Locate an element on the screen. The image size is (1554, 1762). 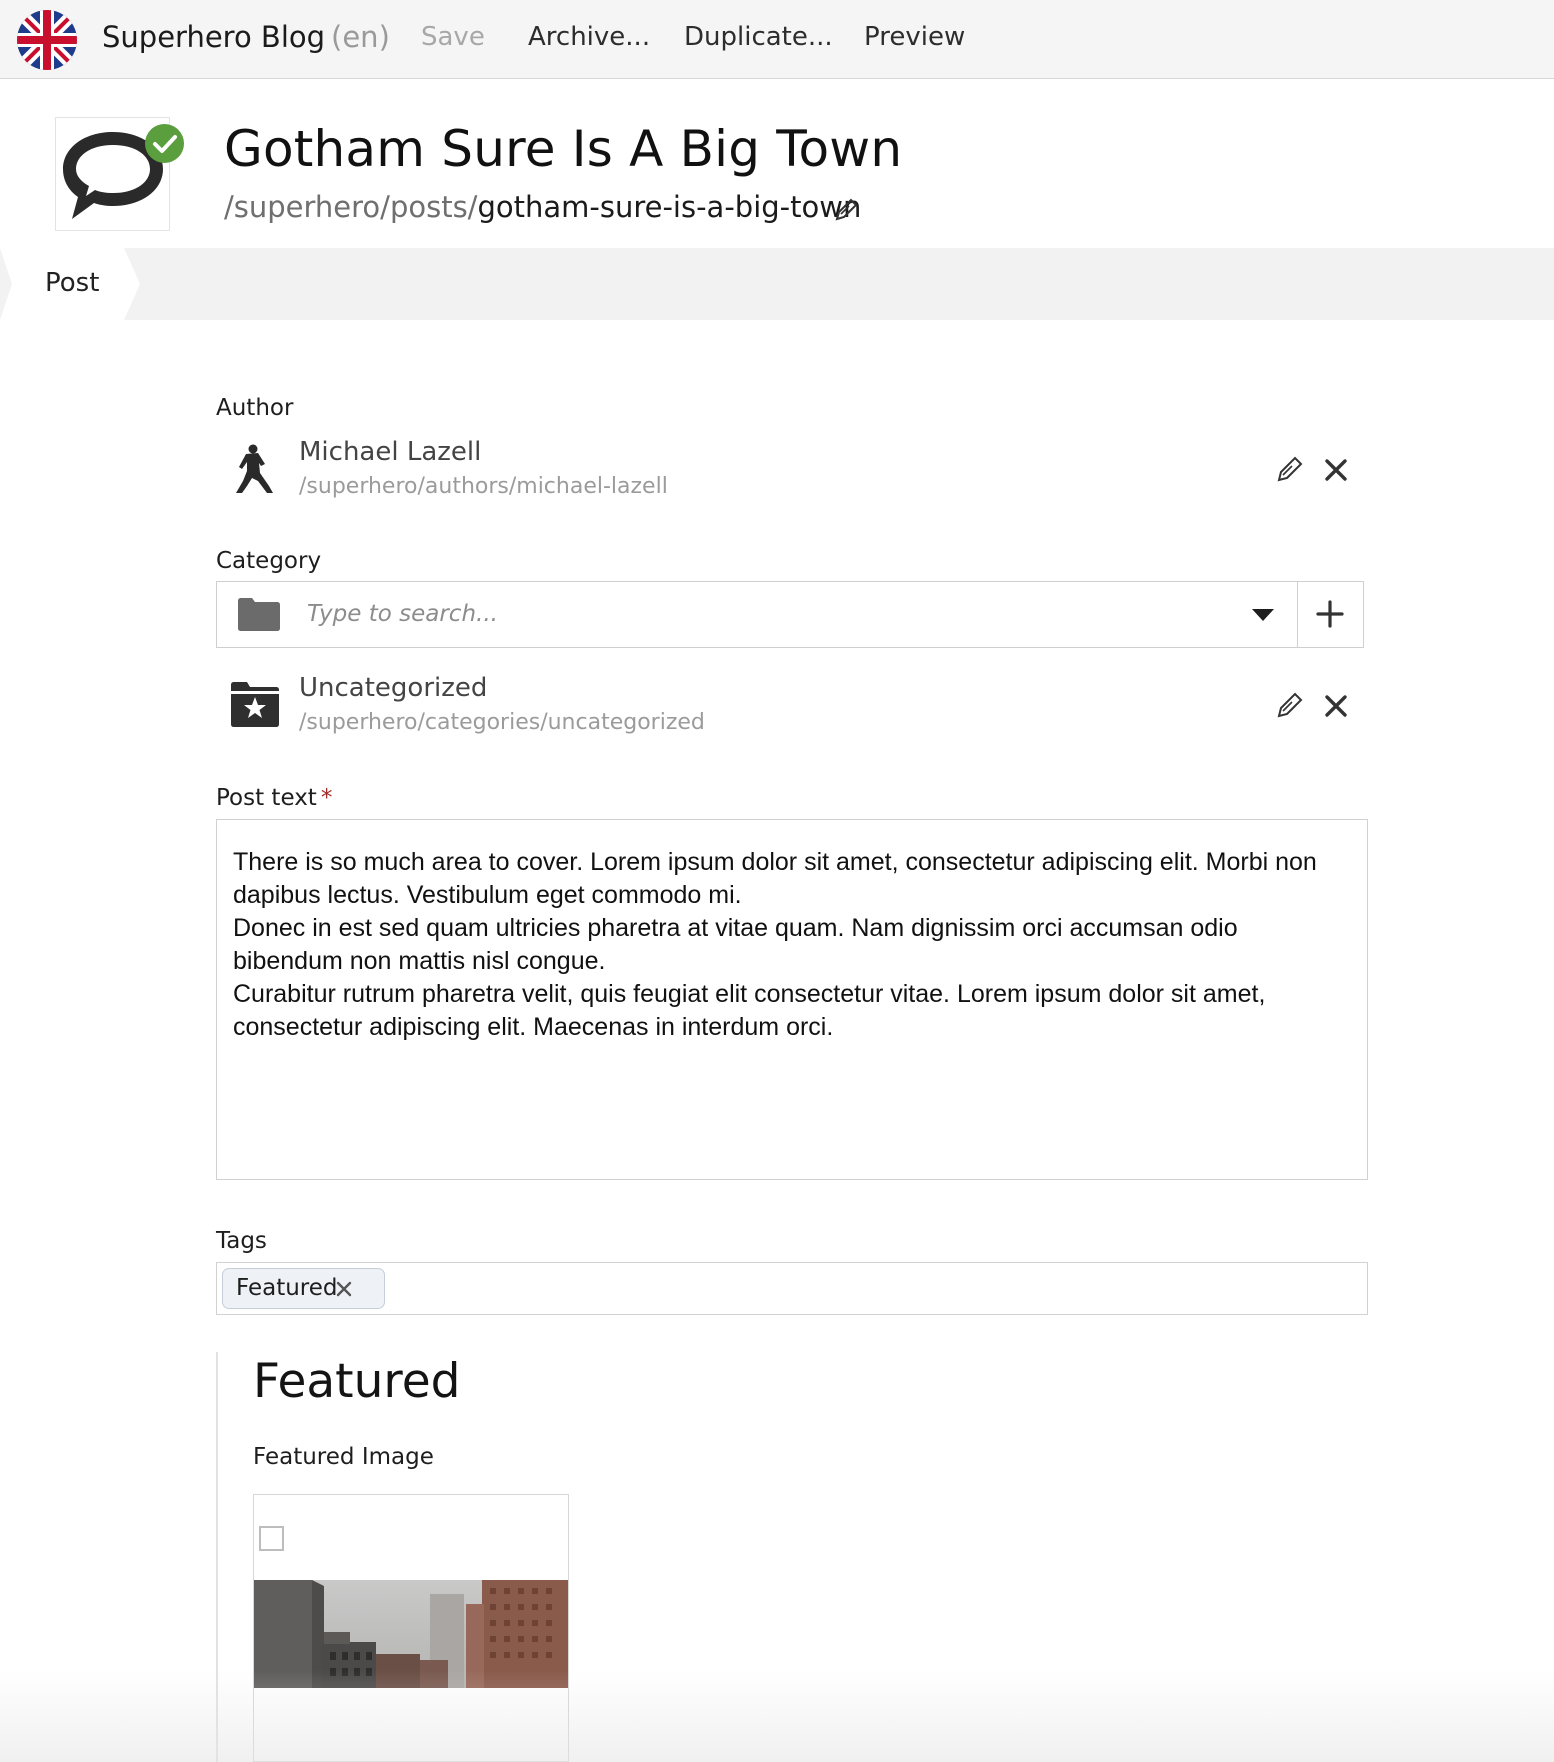
featured-image-label: Featured Image is located at coordinates (343, 1457).